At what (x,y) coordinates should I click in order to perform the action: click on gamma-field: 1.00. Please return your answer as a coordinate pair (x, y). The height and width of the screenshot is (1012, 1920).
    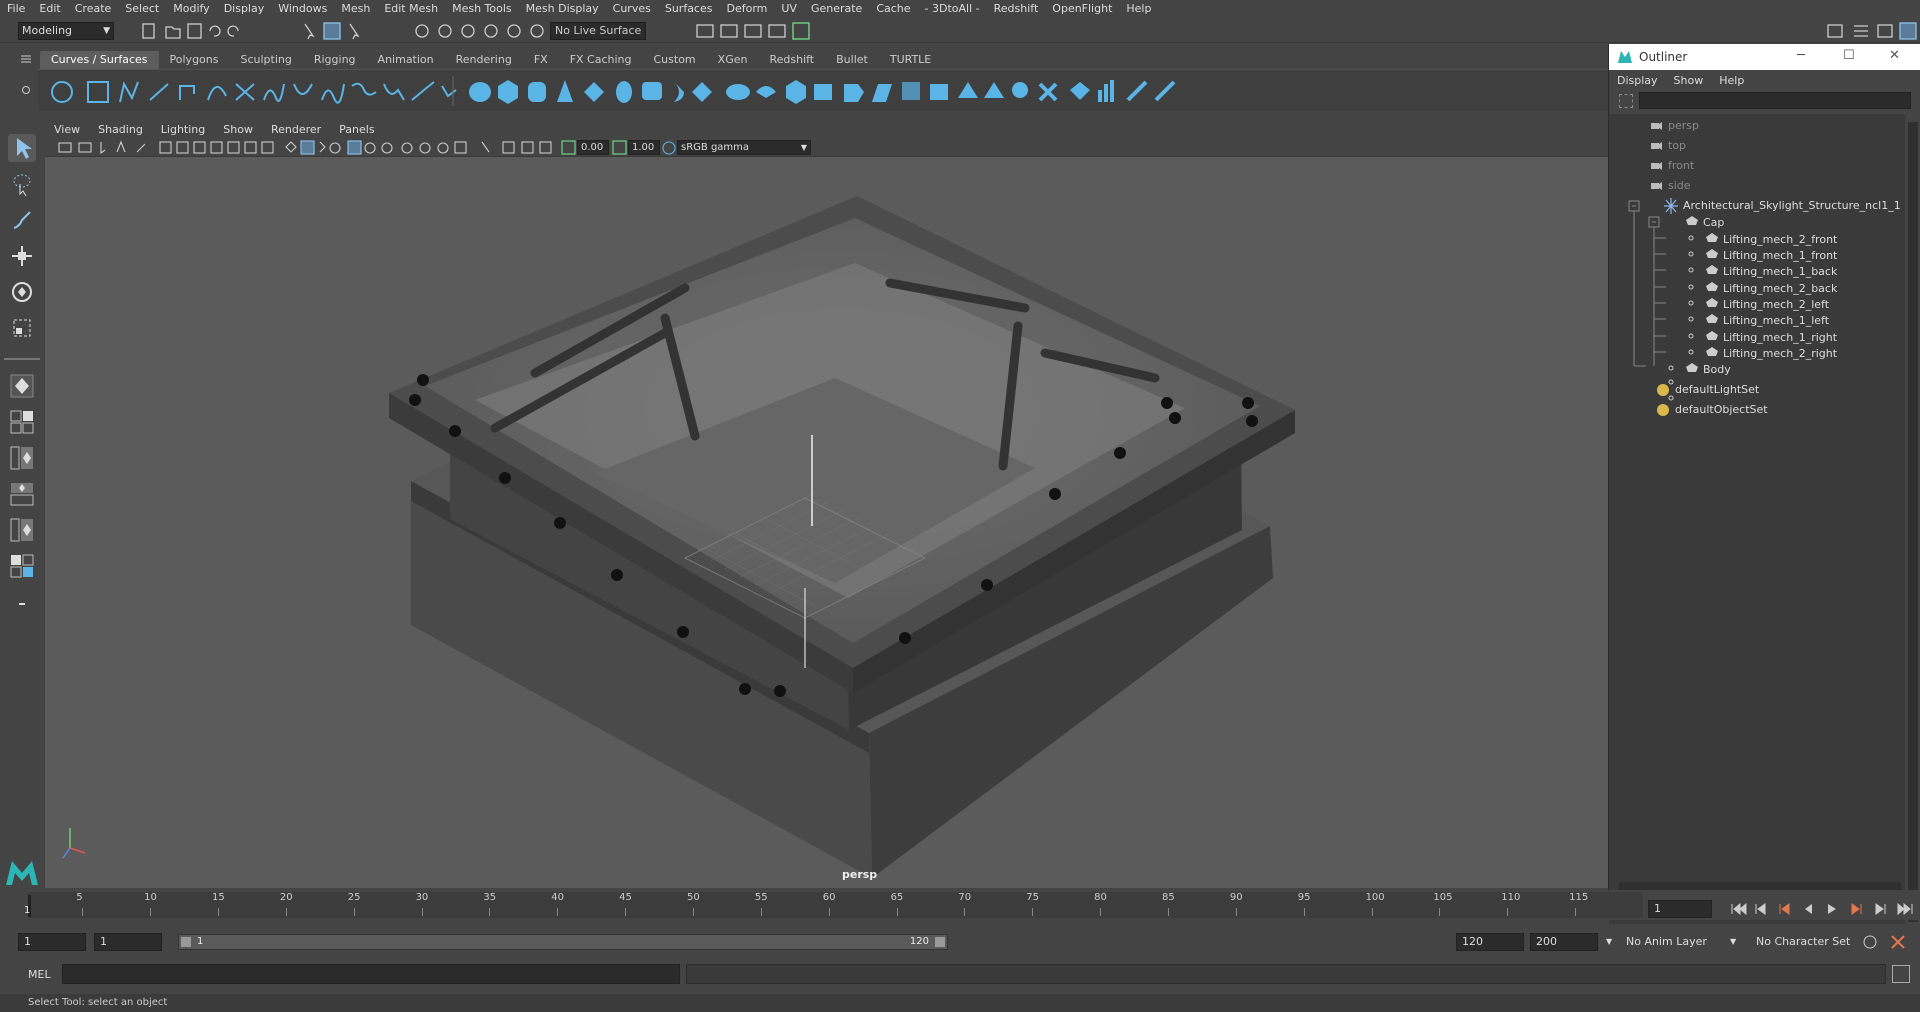
    Looking at the image, I should click on (644, 147).